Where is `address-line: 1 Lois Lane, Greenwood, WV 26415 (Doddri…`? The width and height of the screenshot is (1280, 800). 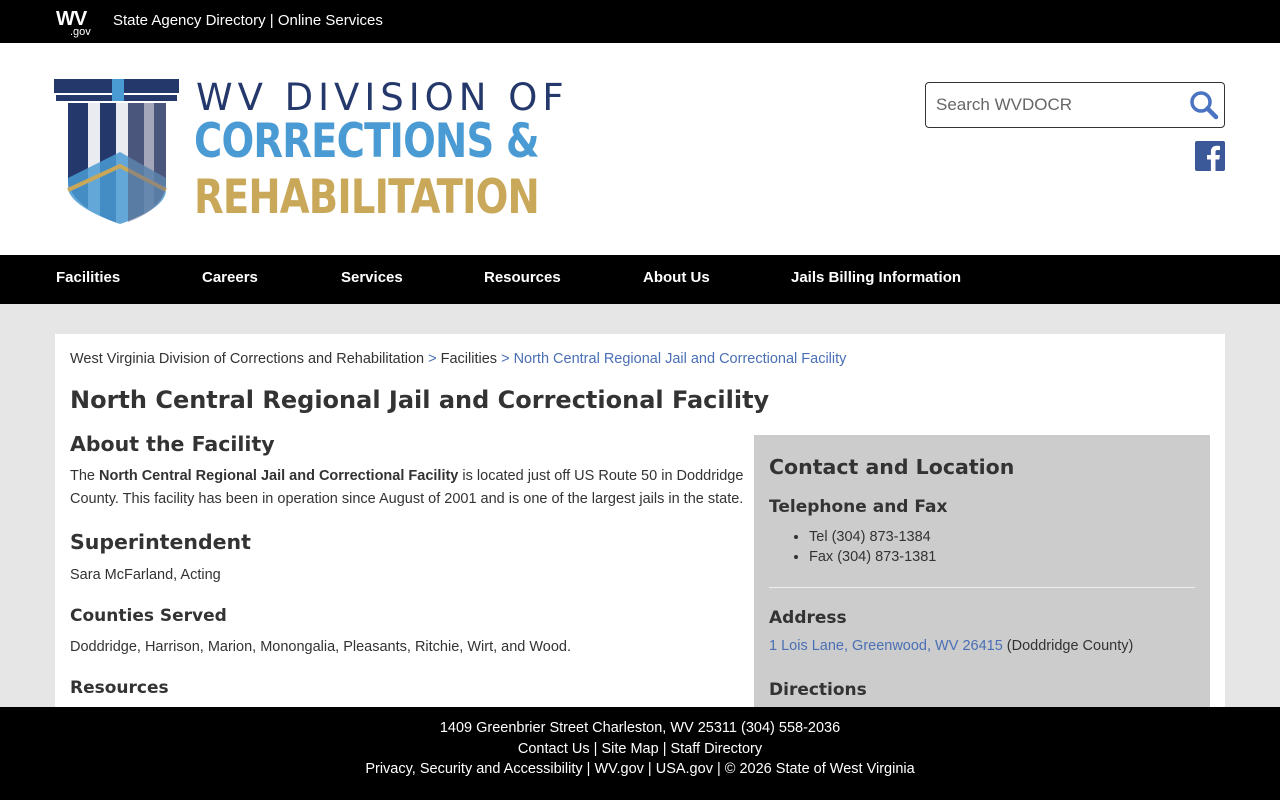 address-line: 1 Lois Lane, Greenwood, WV 26415 (Doddri… is located at coordinates (951, 646).